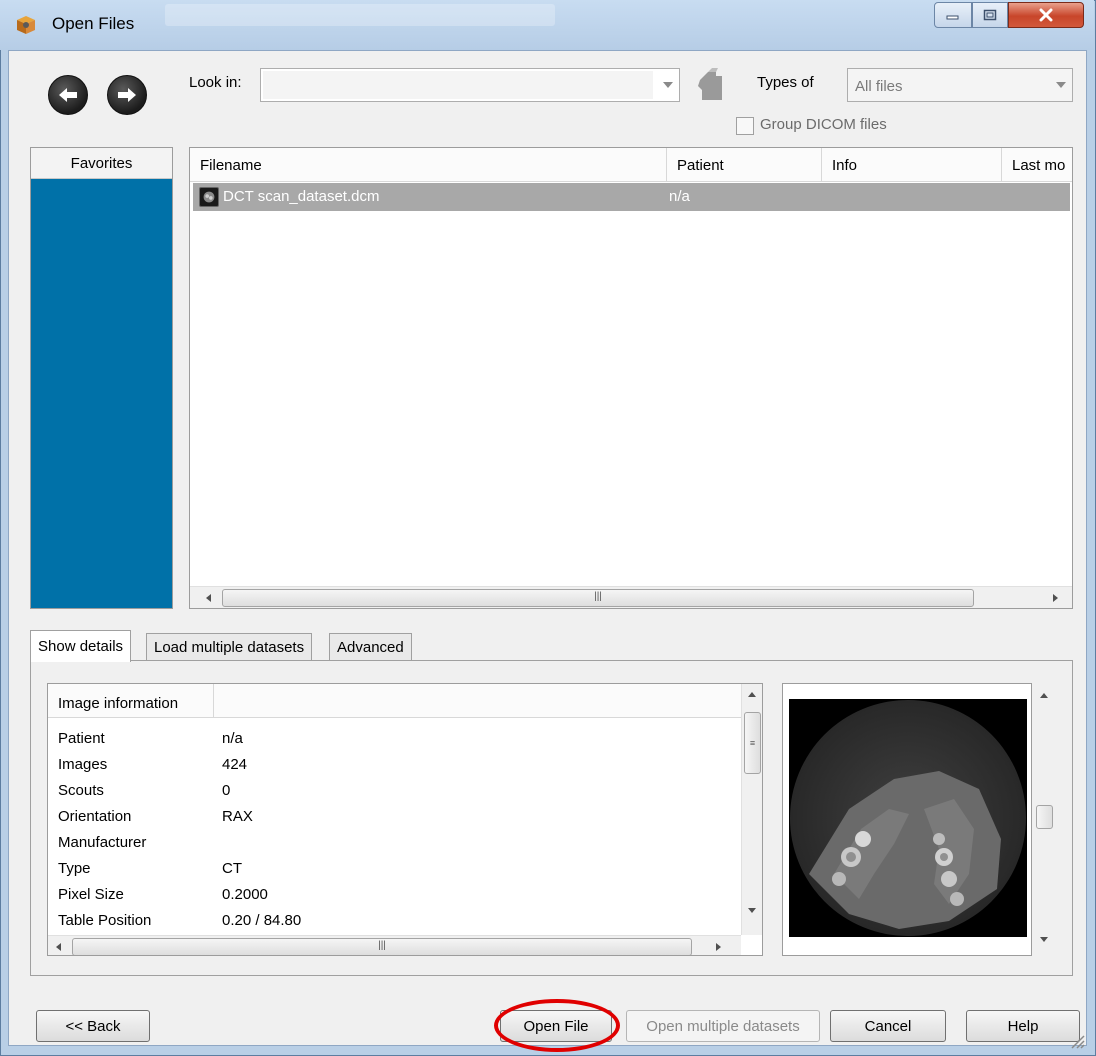  I want to click on back-button: << Back, so click(93, 1026).